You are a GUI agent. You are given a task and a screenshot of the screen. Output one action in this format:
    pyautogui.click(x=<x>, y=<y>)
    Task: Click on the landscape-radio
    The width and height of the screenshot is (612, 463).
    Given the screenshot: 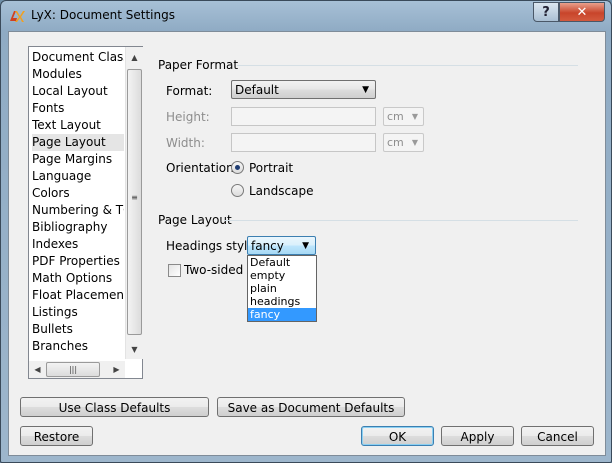 What is the action you would take?
    pyautogui.click(x=237, y=190)
    